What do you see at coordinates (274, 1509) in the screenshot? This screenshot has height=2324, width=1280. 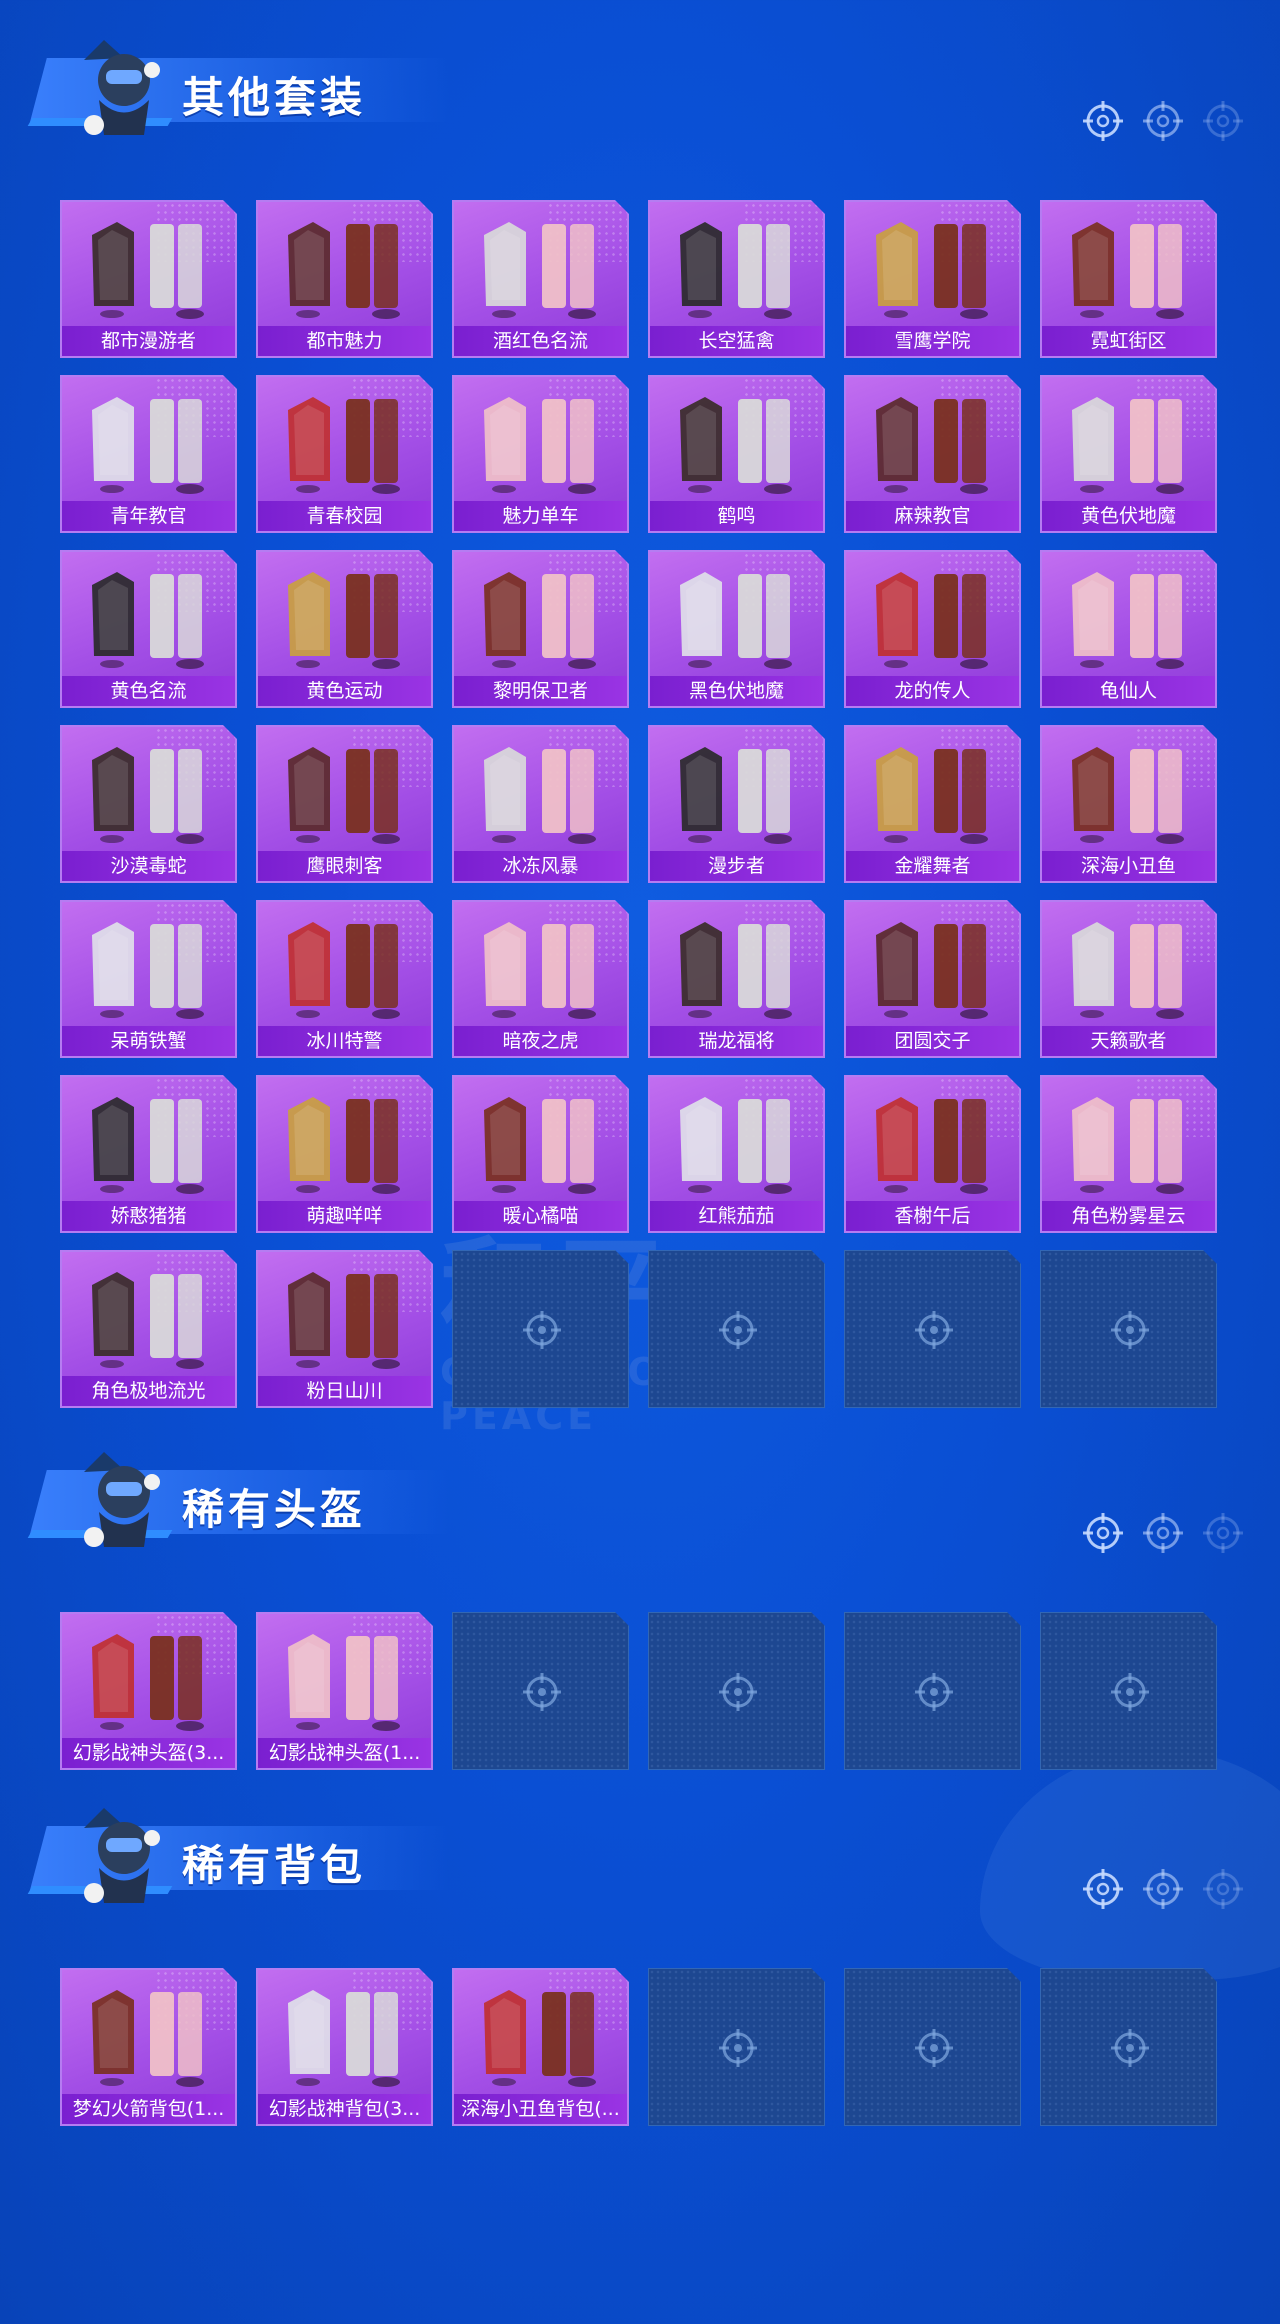 I see `section-title: 稀有头盔` at bounding box center [274, 1509].